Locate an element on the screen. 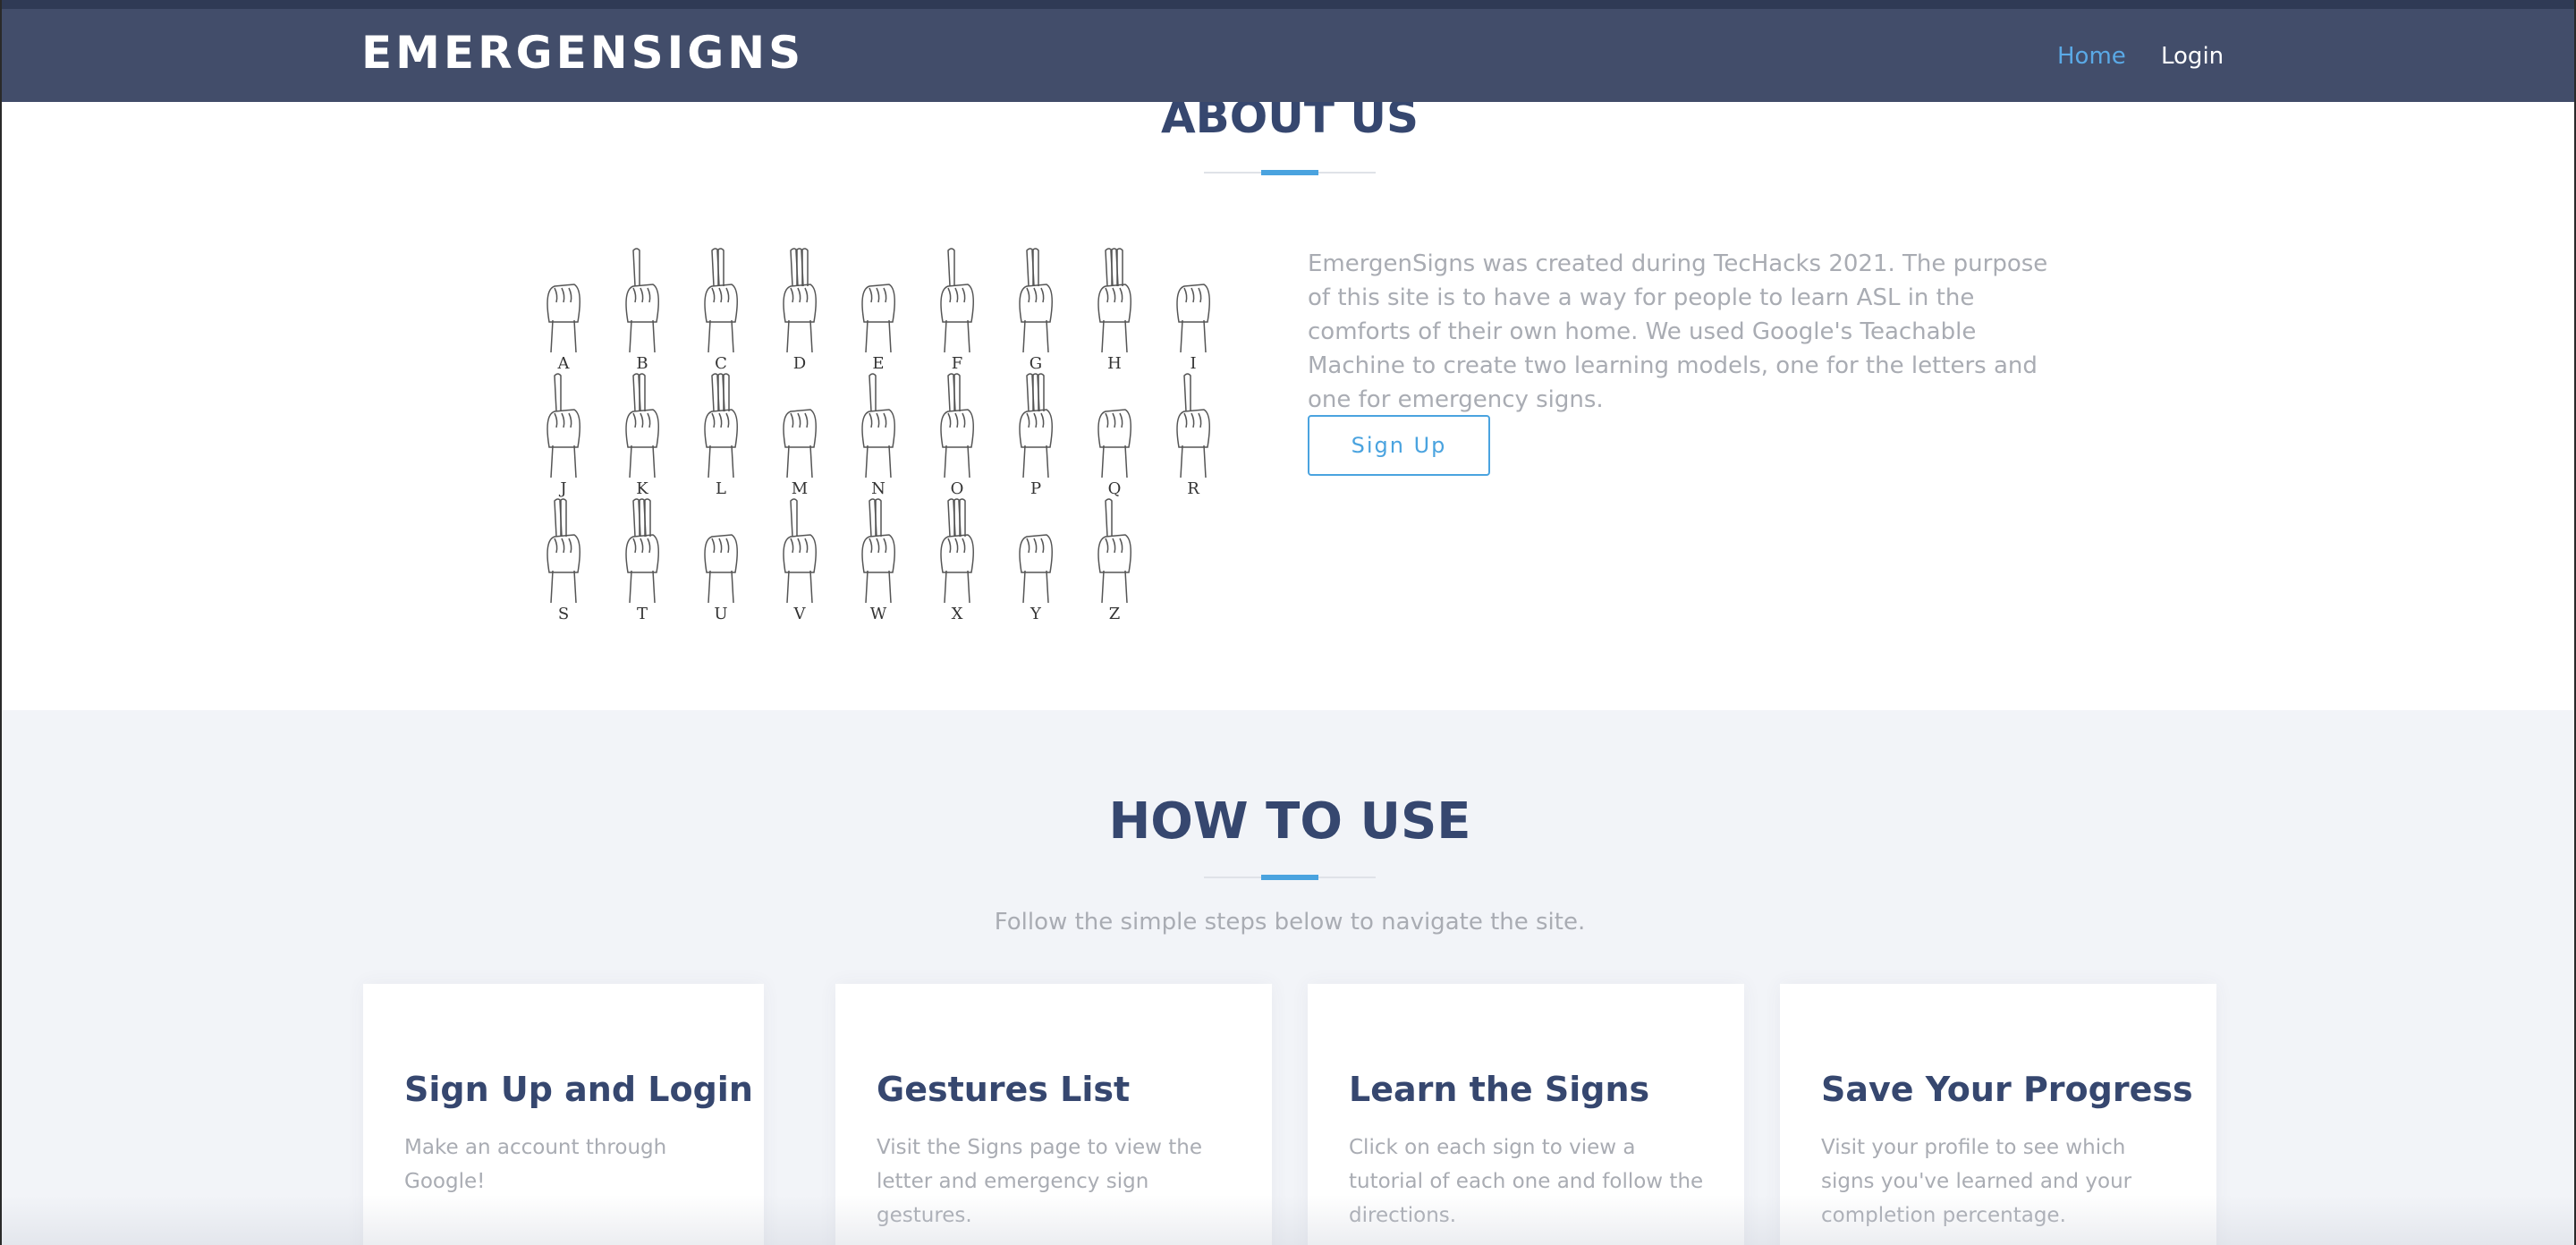 The image size is (2576, 1245). asl-hand-u: U is located at coordinates (721, 578).